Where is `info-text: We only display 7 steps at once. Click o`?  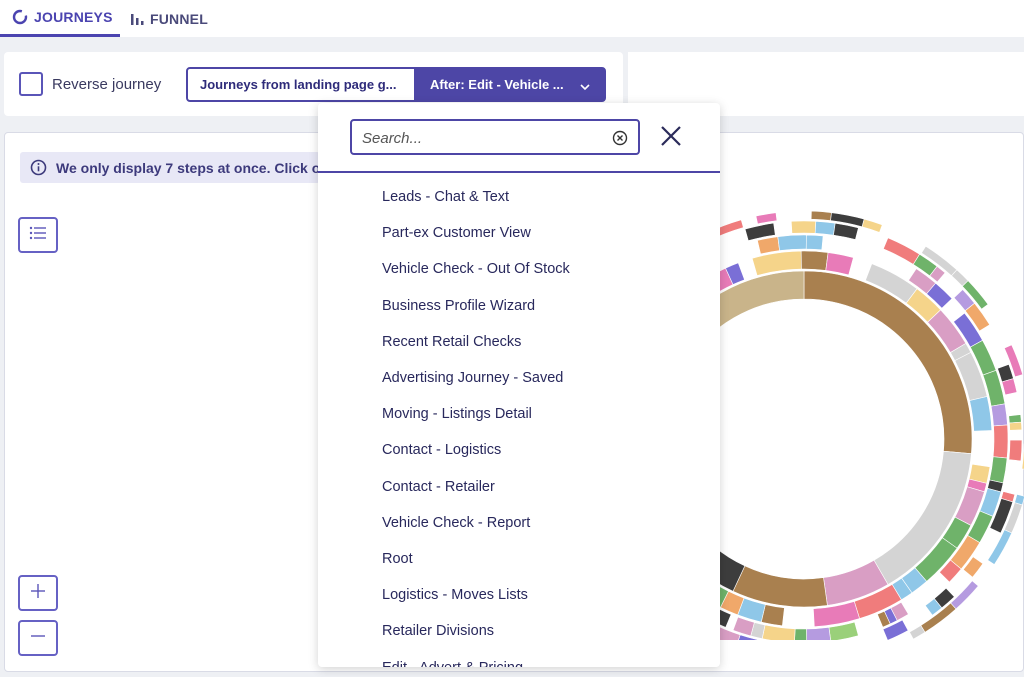
info-text: We only display 7 steps at once. Click o is located at coordinates (188, 167).